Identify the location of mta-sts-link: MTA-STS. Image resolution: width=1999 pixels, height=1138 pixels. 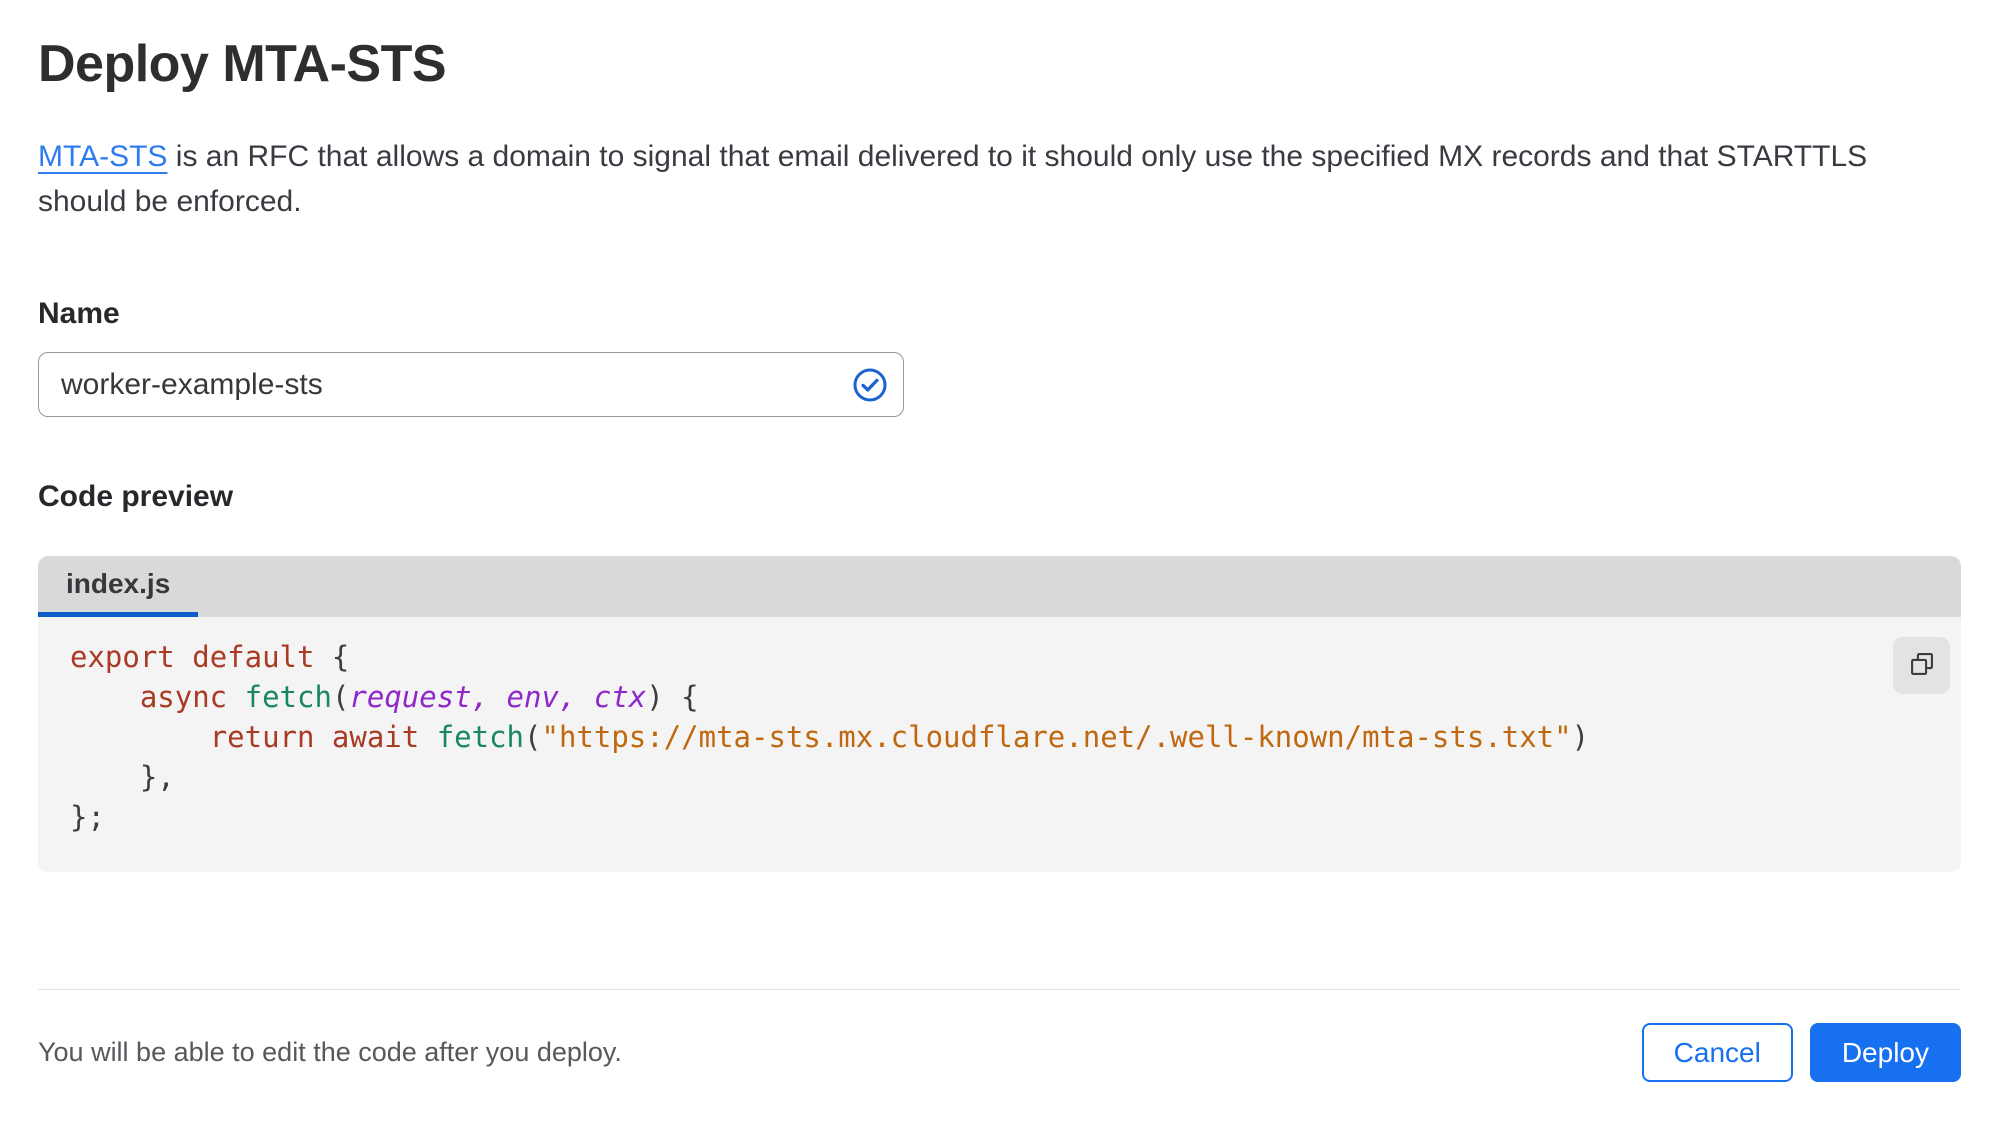
(102, 156).